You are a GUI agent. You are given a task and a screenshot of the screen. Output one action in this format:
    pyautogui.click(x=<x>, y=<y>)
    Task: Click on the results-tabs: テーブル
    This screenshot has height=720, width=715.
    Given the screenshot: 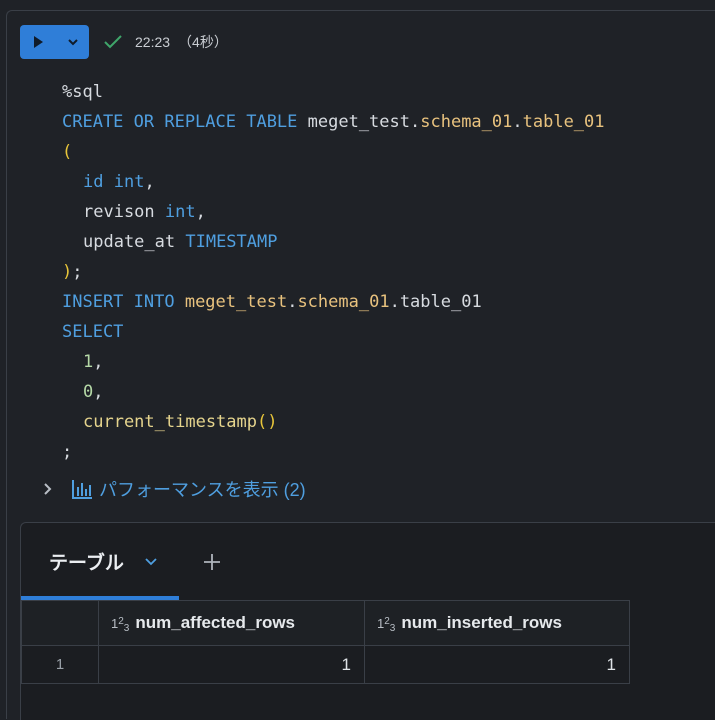 What is the action you would take?
    pyautogui.click(x=368, y=561)
    